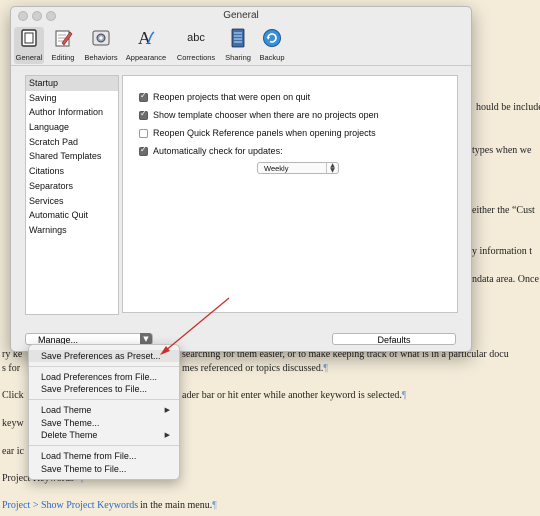 Image resolution: width=540 pixels, height=516 pixels. Describe the element at coordinates (29, 38) in the screenshot. I see `general-icon` at that location.